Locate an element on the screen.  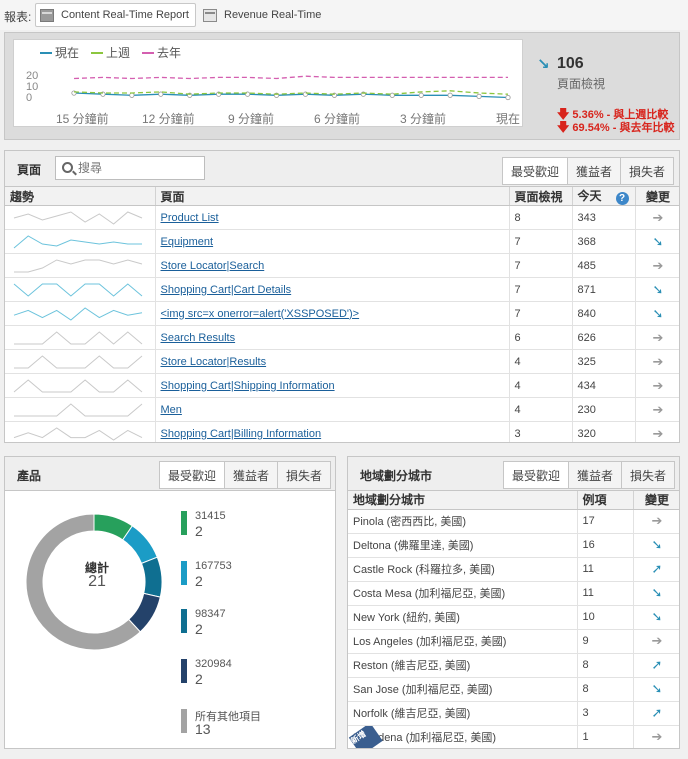
page-link: Shopping Cart|Shipping Information is located at coordinates (248, 386).